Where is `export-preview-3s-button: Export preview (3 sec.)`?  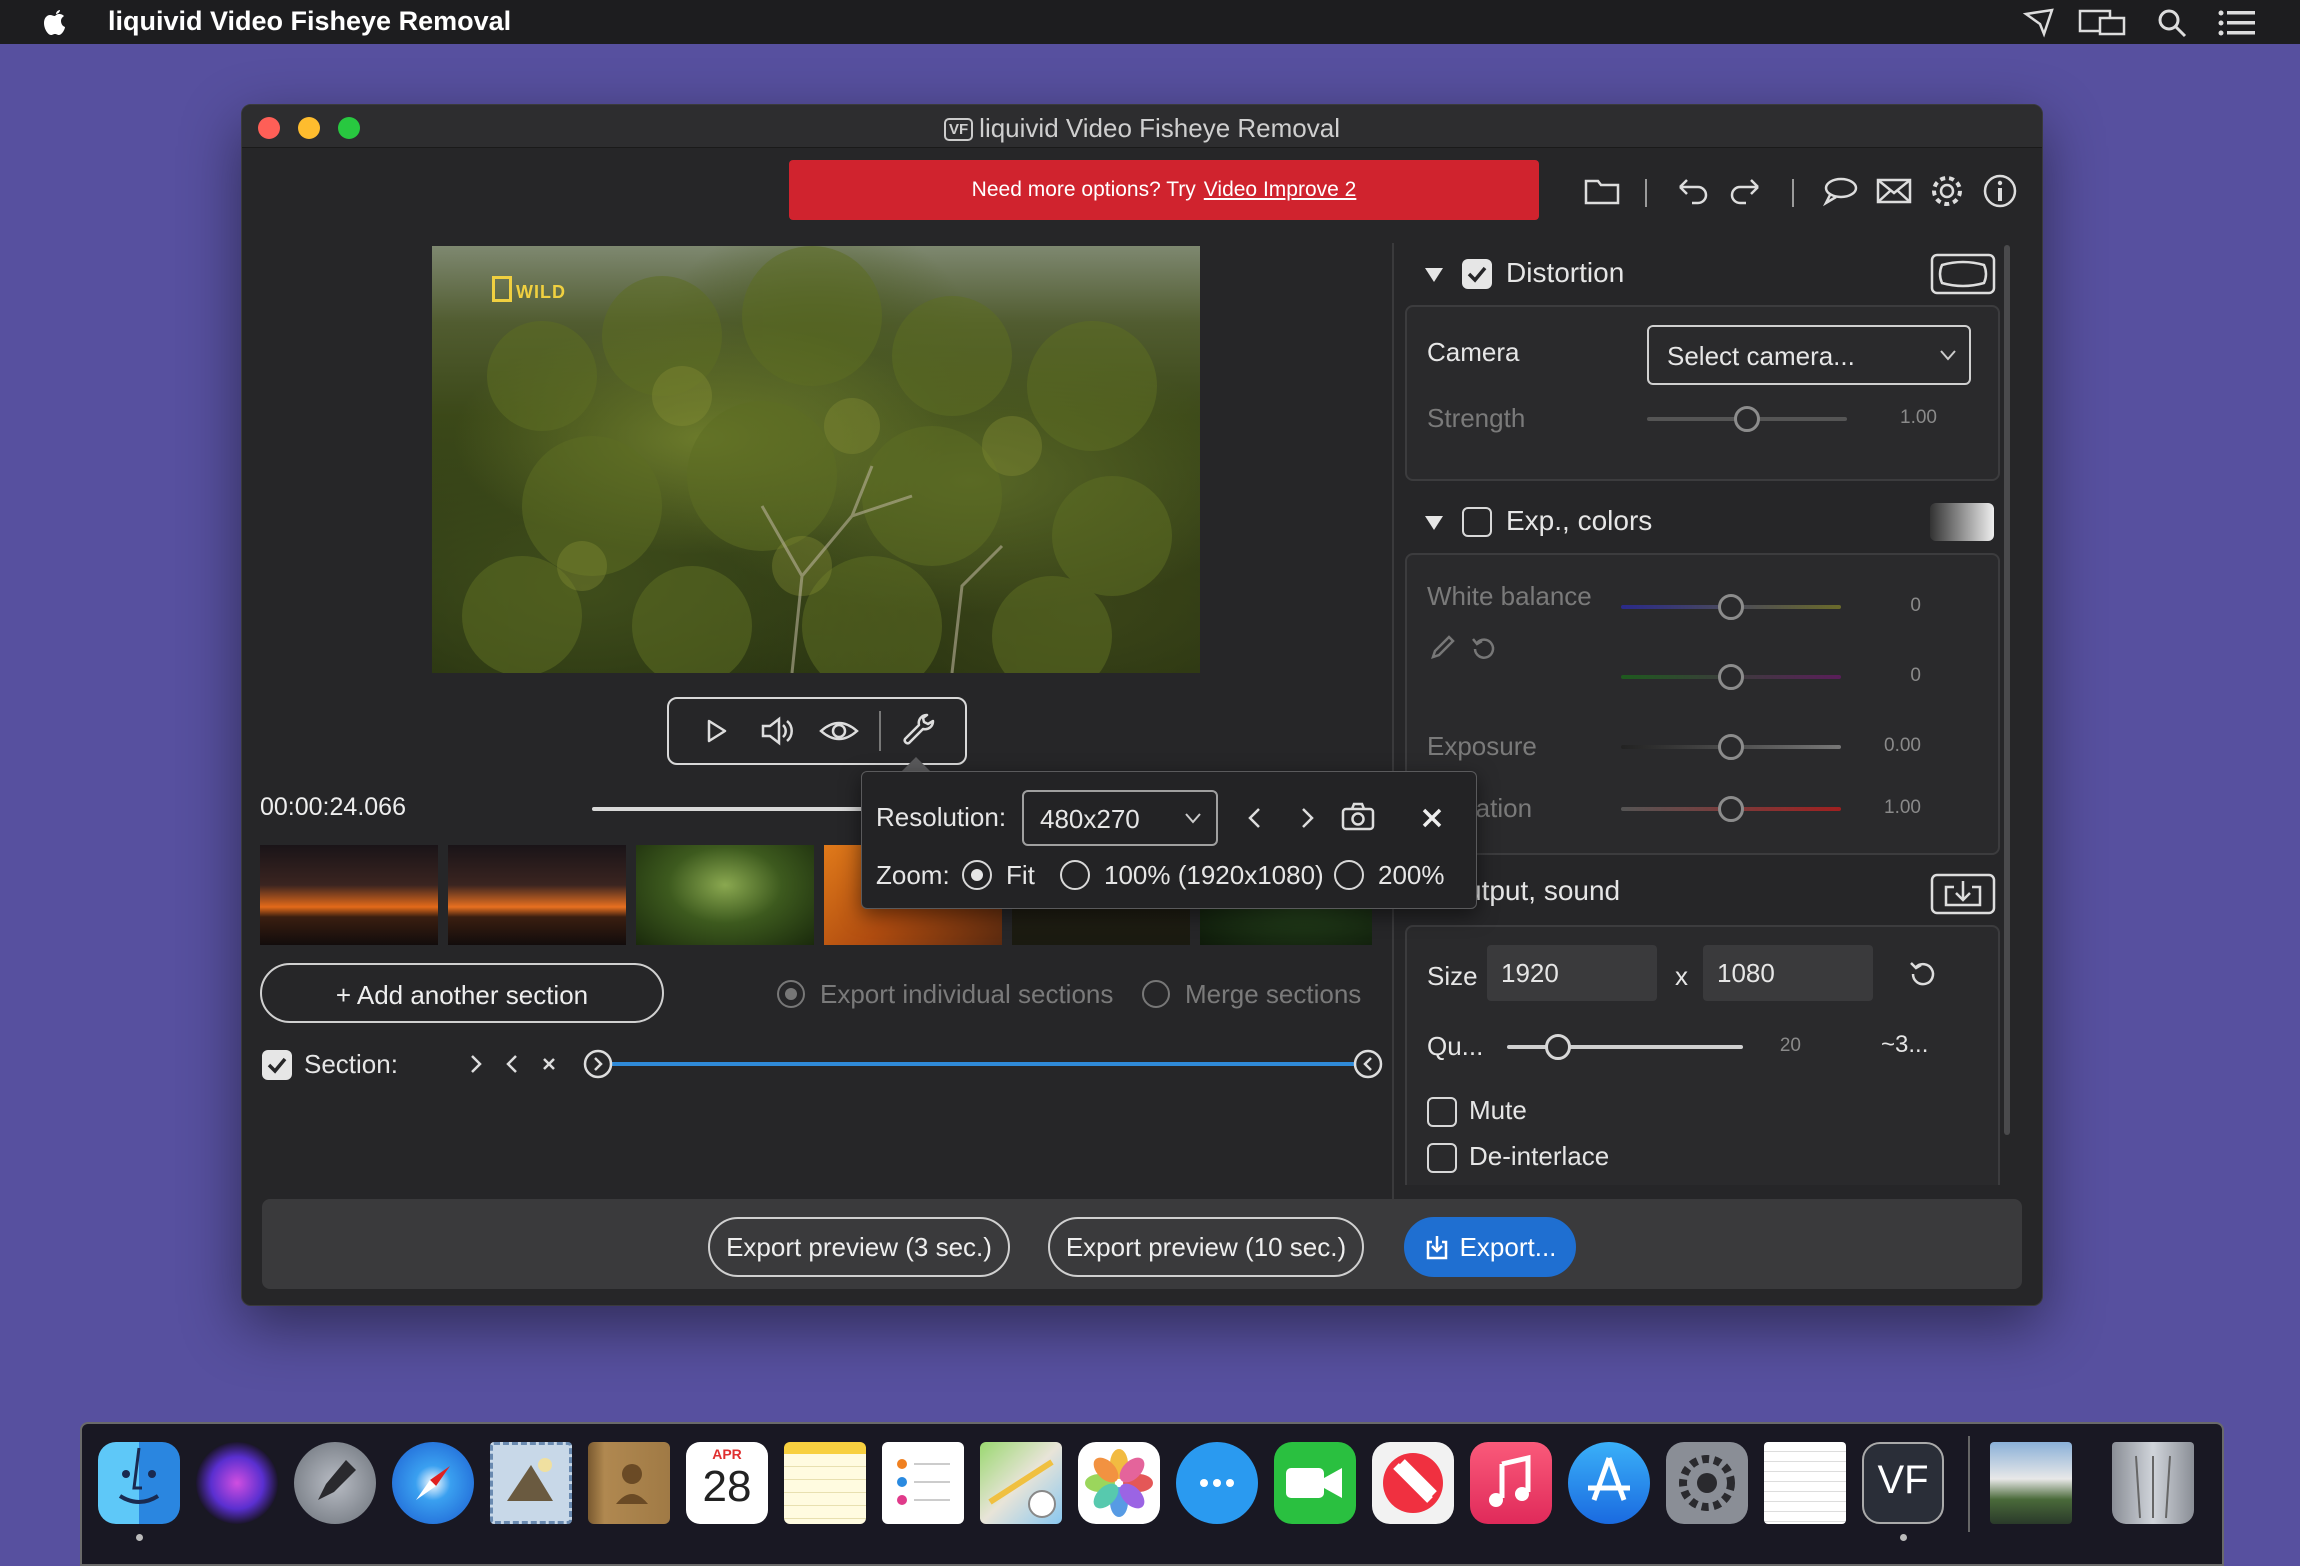 export-preview-3s-button: Export preview (3 sec.) is located at coordinates (859, 1247).